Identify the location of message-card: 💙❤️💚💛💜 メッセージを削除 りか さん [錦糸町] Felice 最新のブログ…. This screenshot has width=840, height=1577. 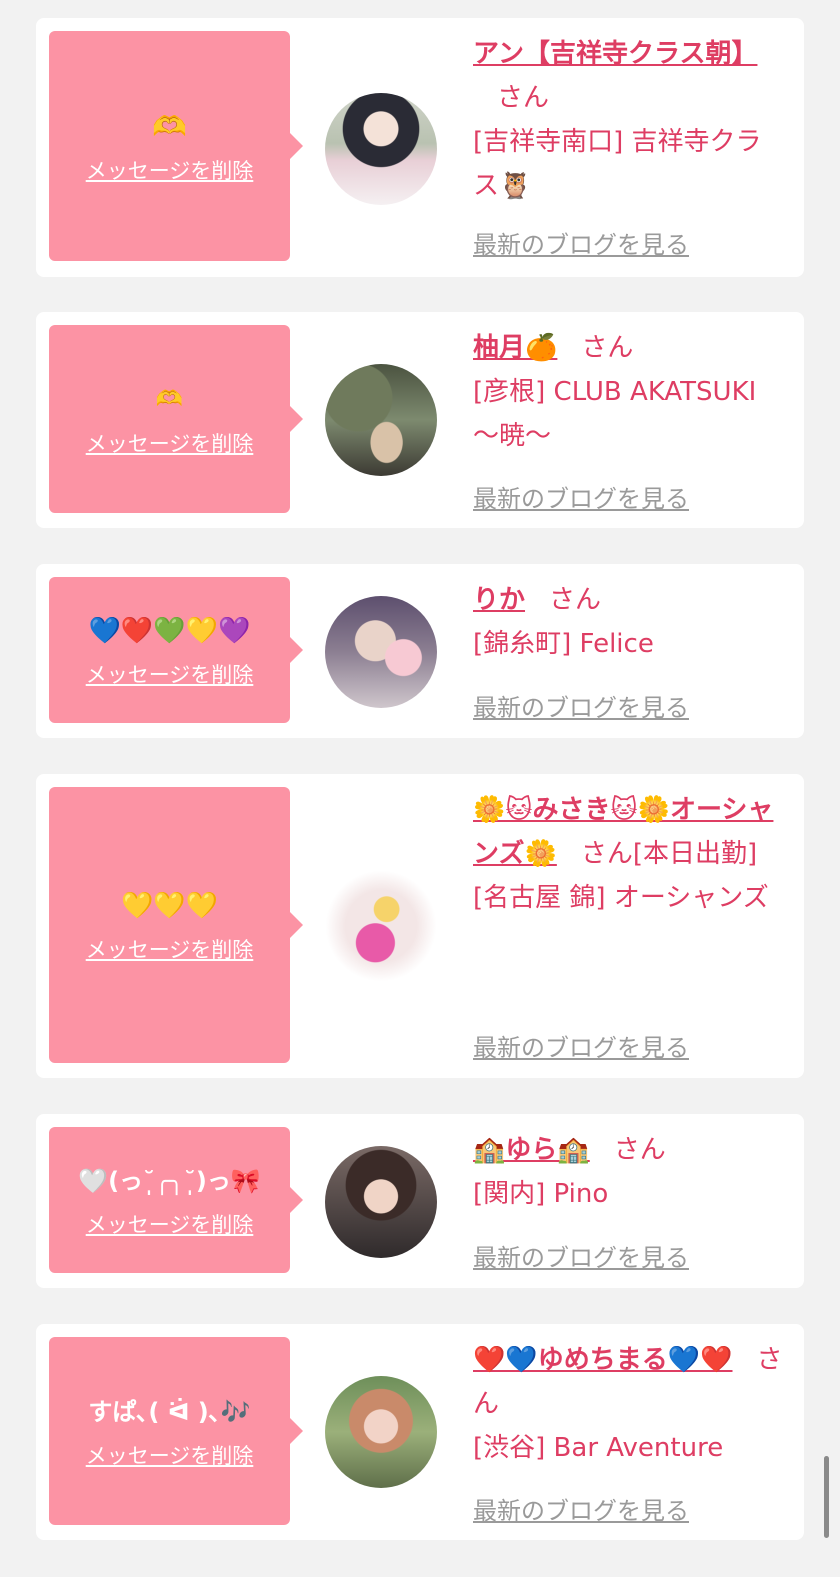
(420, 651).